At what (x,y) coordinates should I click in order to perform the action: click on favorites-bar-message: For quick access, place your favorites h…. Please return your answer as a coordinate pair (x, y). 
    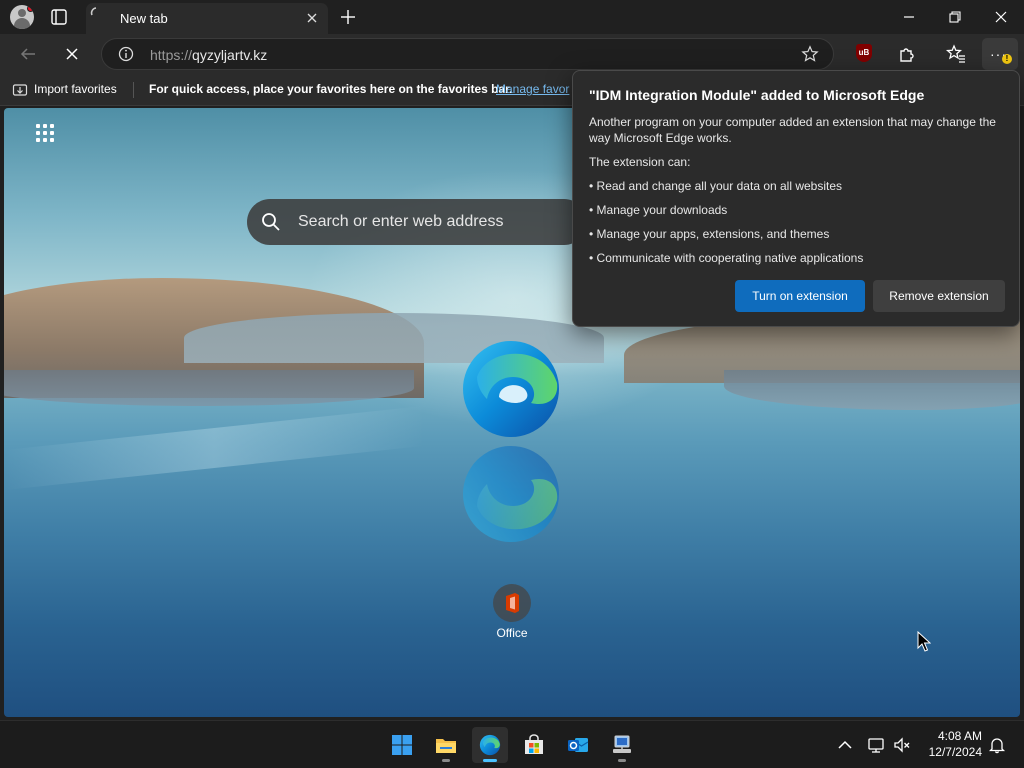
    Looking at the image, I should click on (331, 89).